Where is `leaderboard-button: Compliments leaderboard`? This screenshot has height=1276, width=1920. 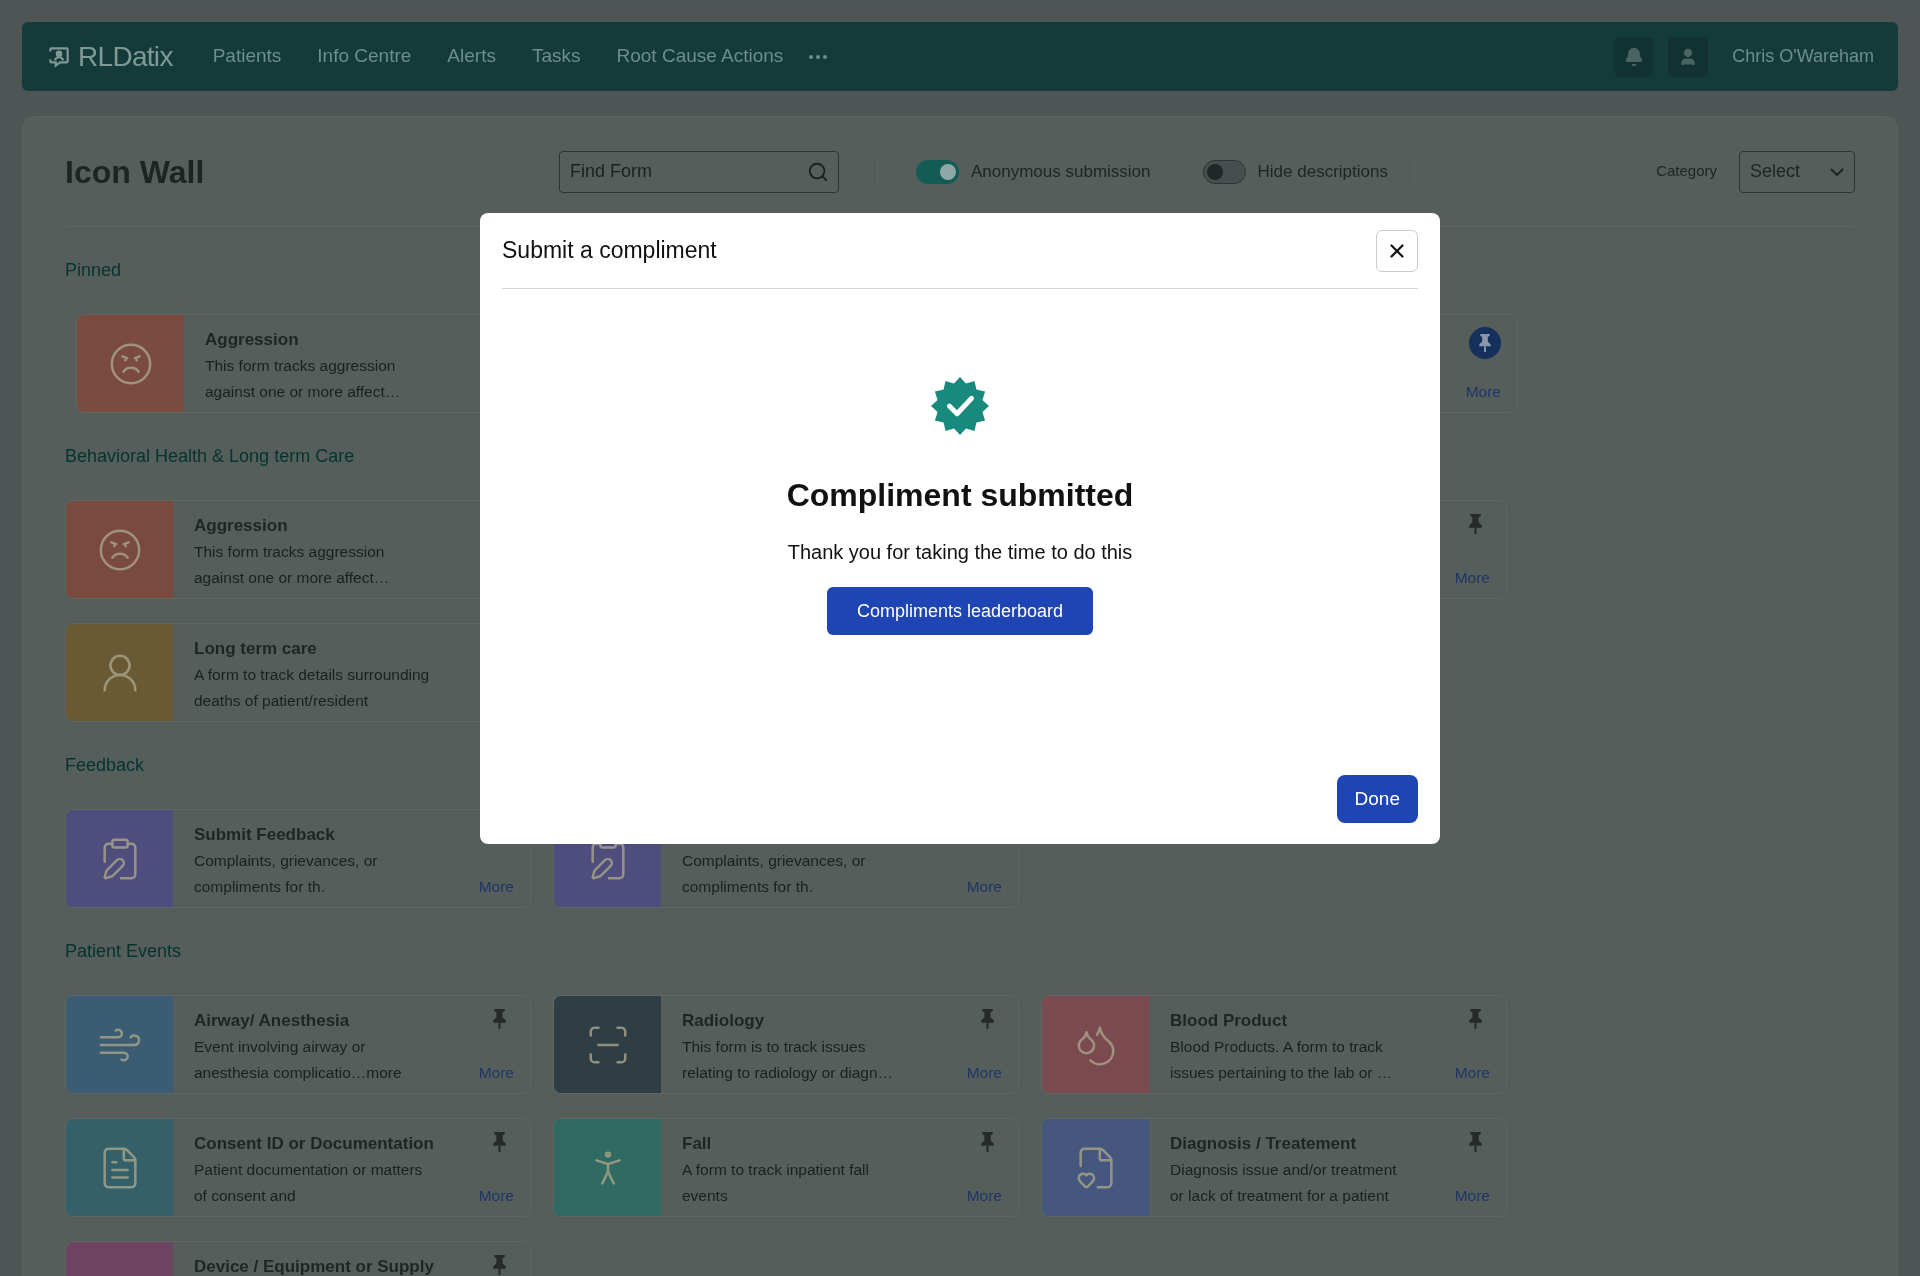
leaderboard-button: Compliments leaderboard is located at coordinates (960, 611).